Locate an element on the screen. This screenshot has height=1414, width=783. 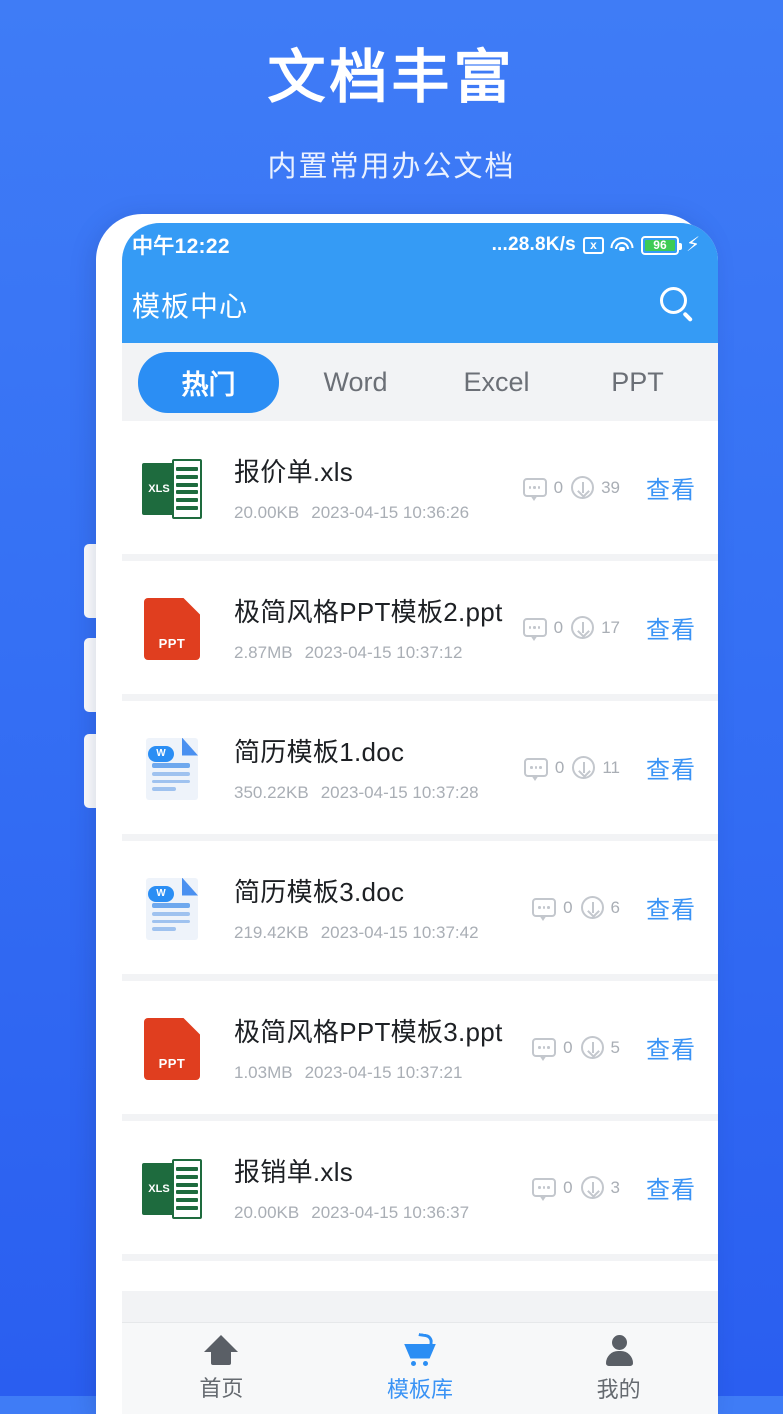
file-meta: 20.00KB 2023-04-15 10:36:37 is located at coordinates (383, 1213).